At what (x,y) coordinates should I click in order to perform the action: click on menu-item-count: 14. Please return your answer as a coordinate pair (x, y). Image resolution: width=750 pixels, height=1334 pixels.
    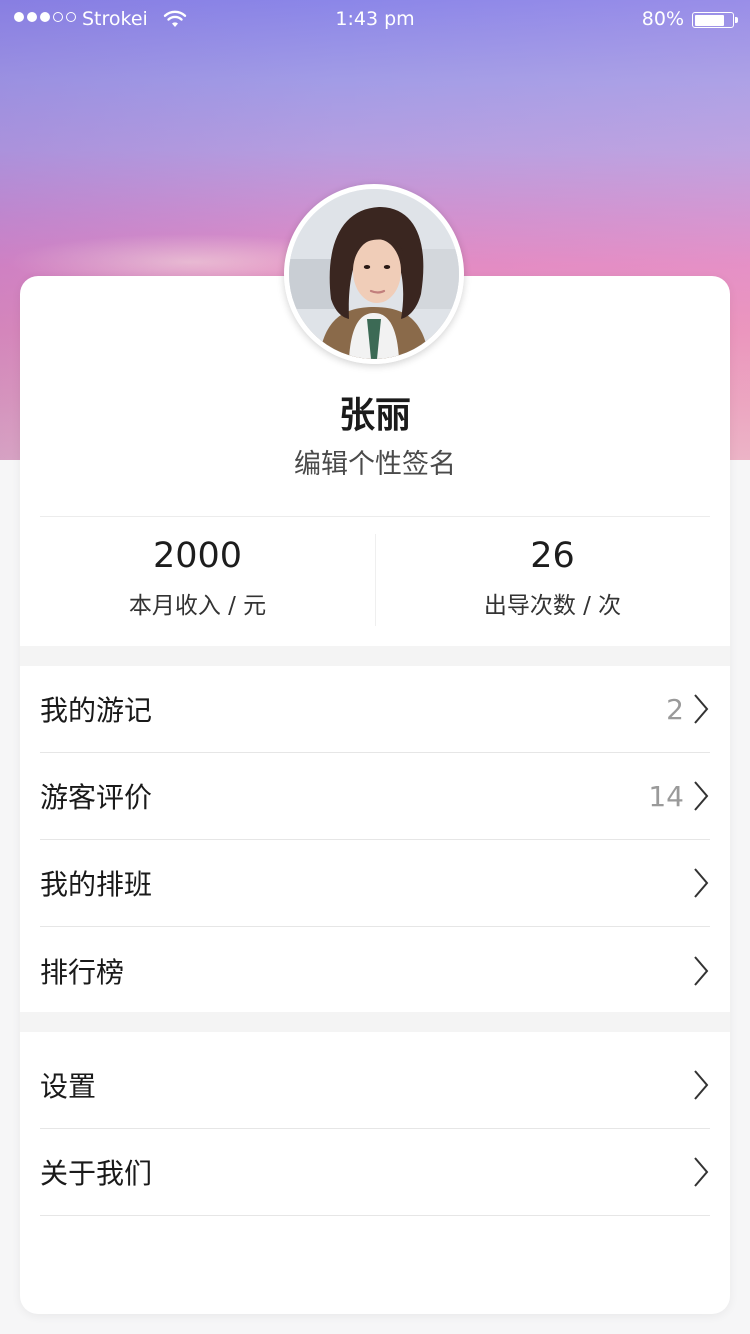
    Looking at the image, I should click on (666, 796).